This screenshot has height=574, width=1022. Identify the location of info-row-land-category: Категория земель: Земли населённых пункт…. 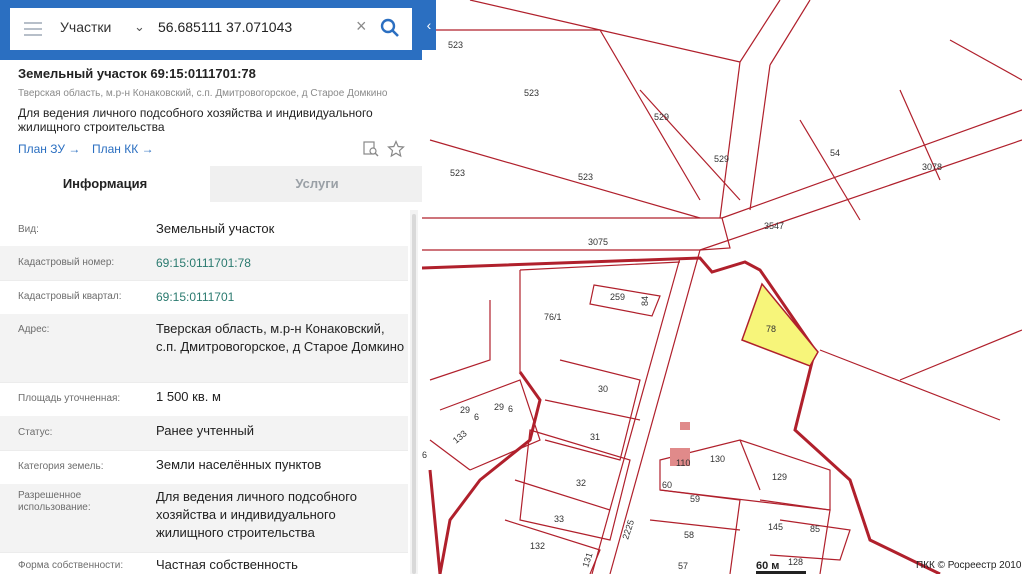
(204, 467).